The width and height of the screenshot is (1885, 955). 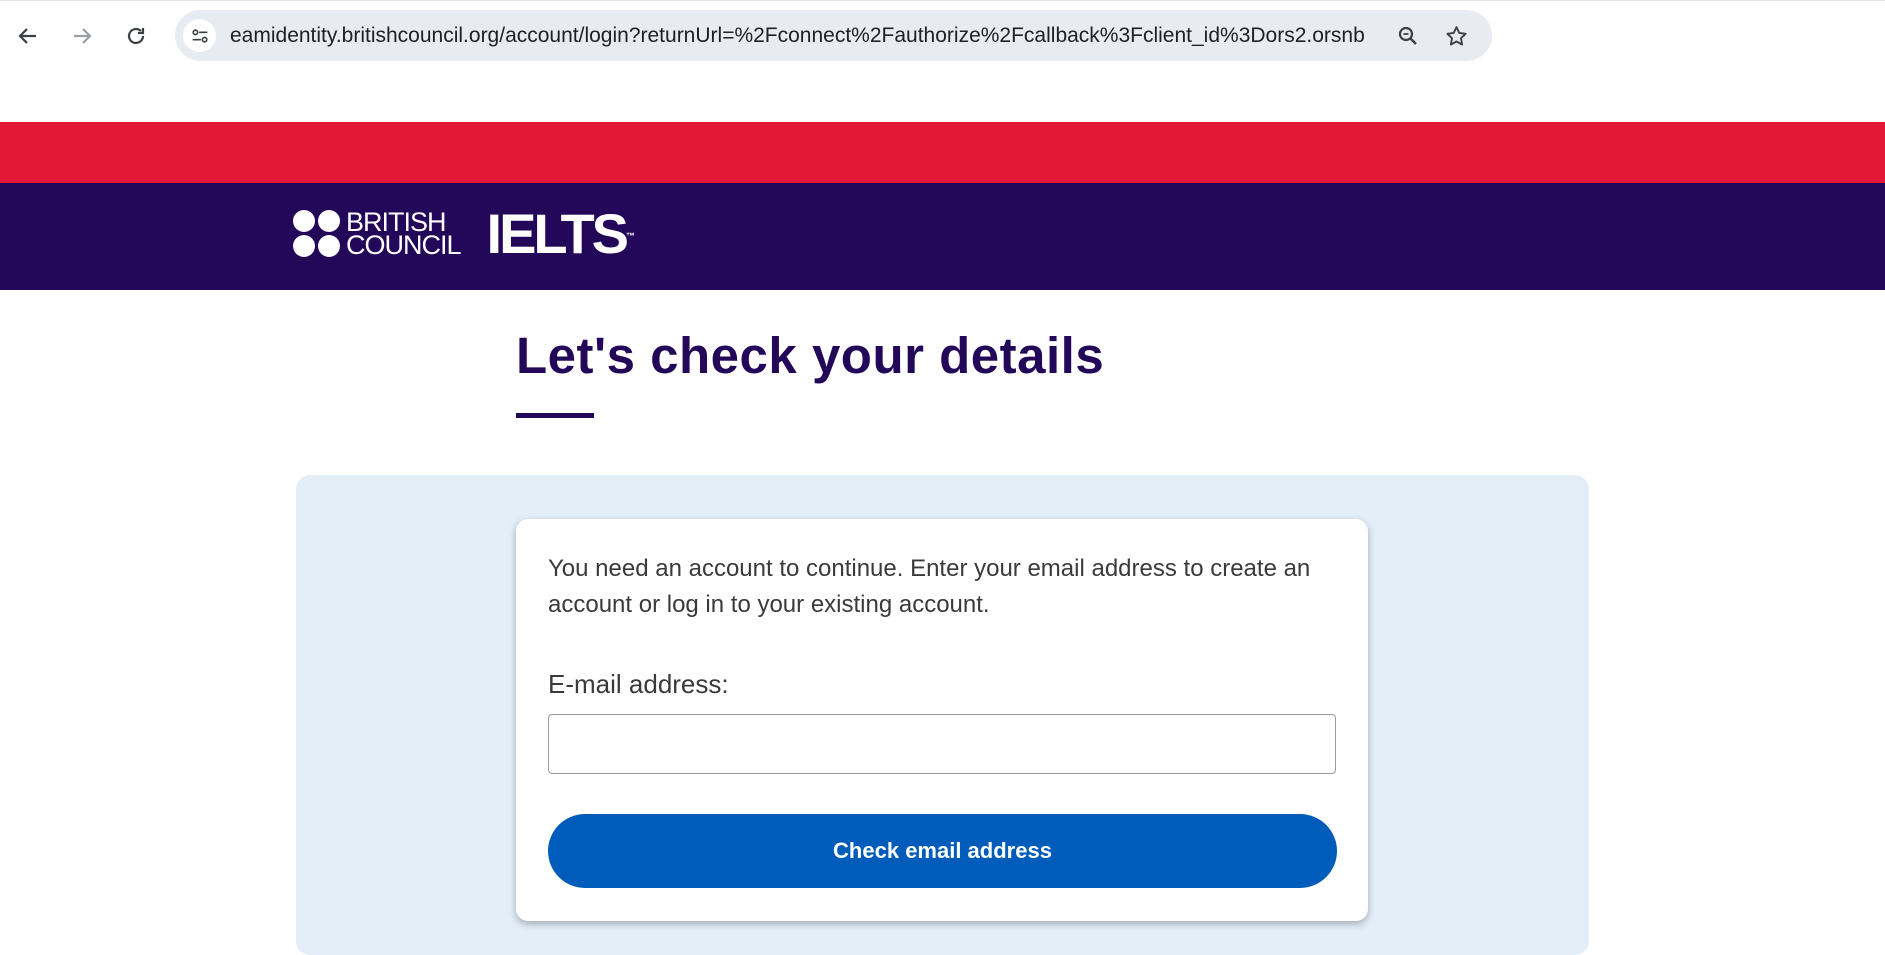 I want to click on ielts-wordmark: IELTS ™, so click(x=561, y=234).